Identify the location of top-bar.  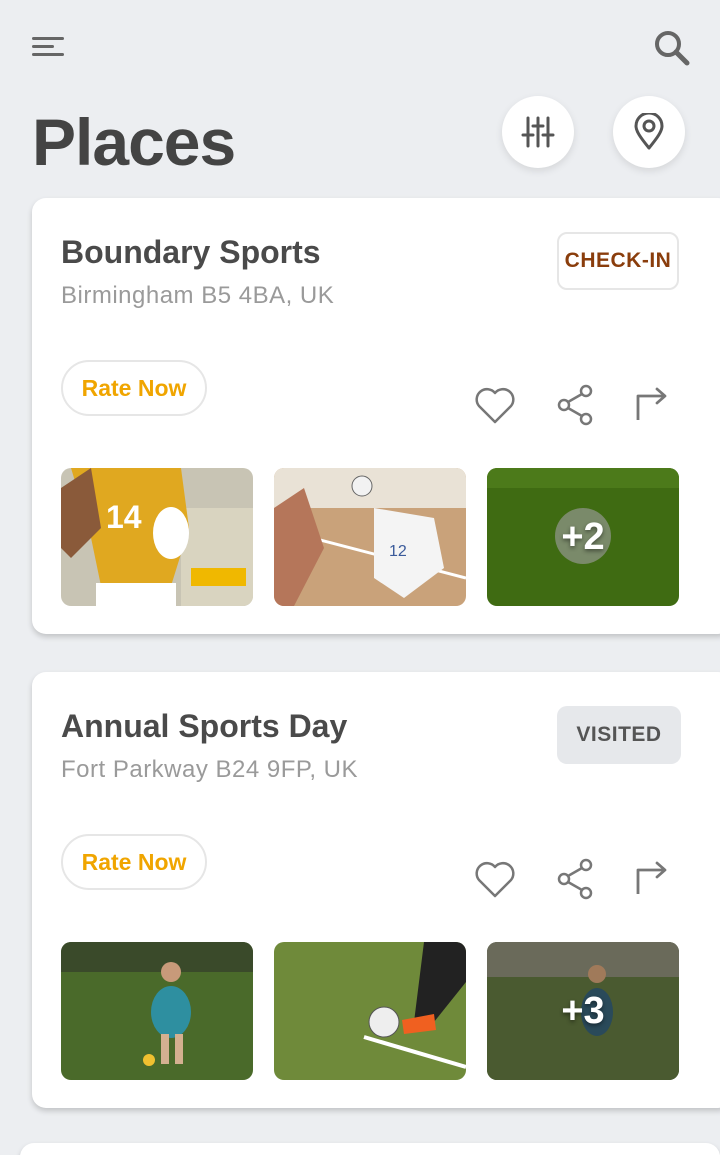
(360, 45).